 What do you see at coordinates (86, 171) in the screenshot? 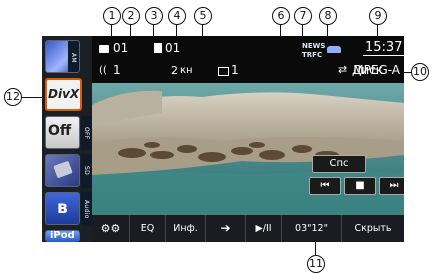
I see `sd-side-label: SD` at bounding box center [86, 171].